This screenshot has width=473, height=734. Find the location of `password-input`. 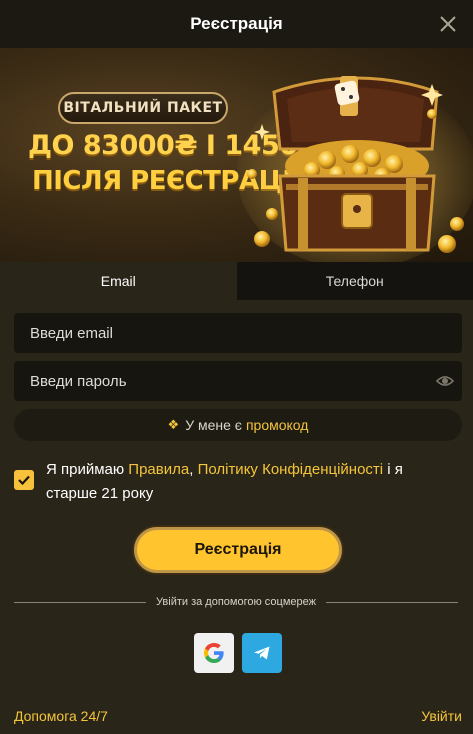

password-input is located at coordinates (220, 381).